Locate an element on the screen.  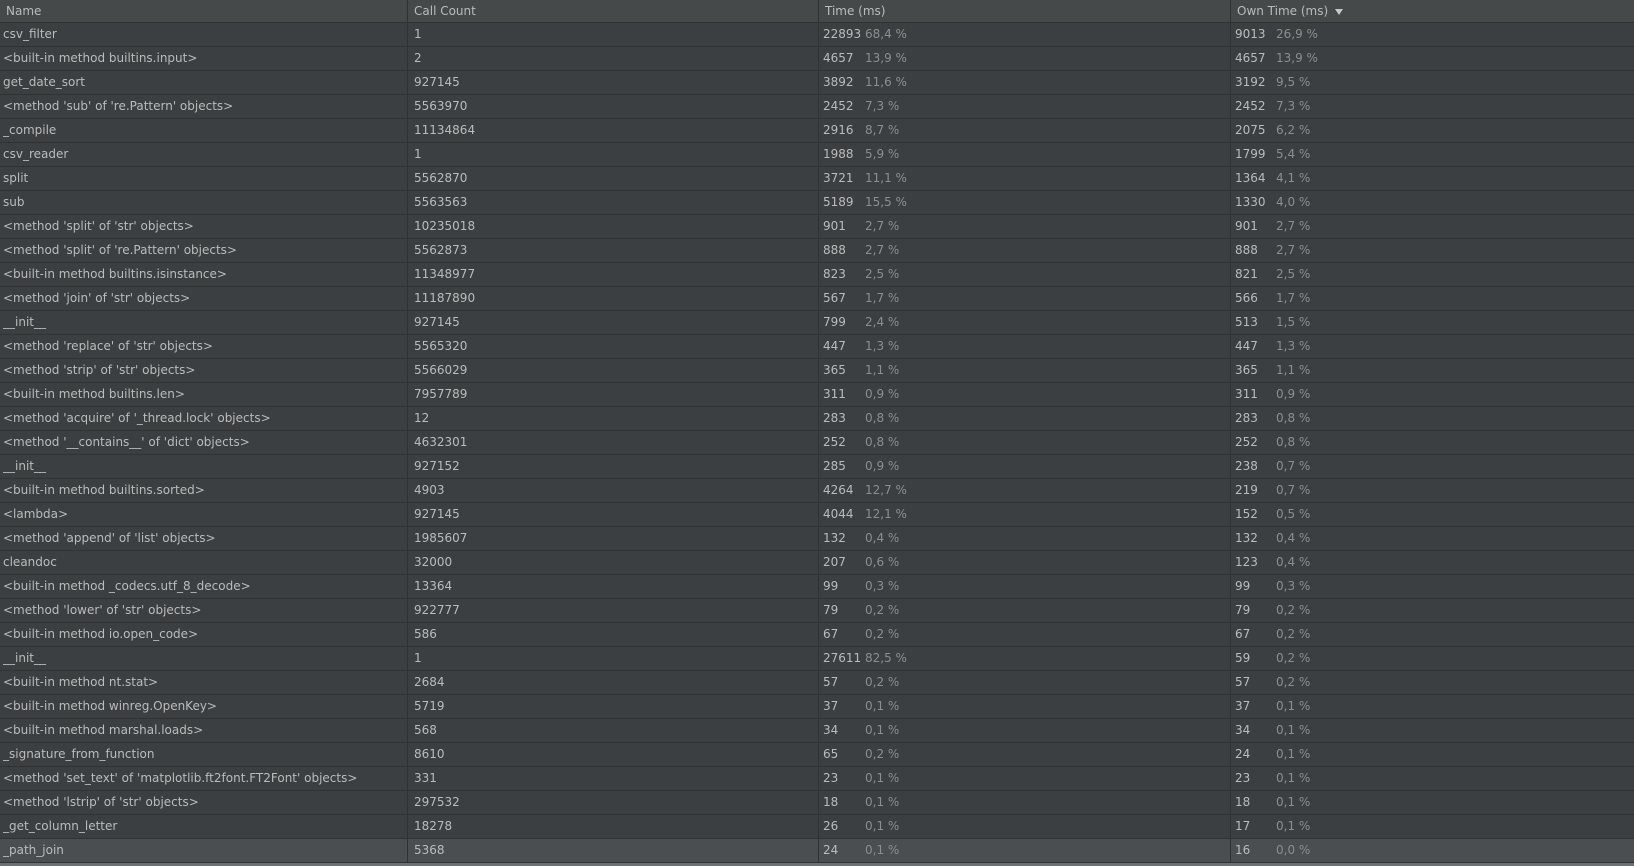
table-row: __init__ 927145 799 2,4 % 513 1,5 % is located at coordinates (817, 323).